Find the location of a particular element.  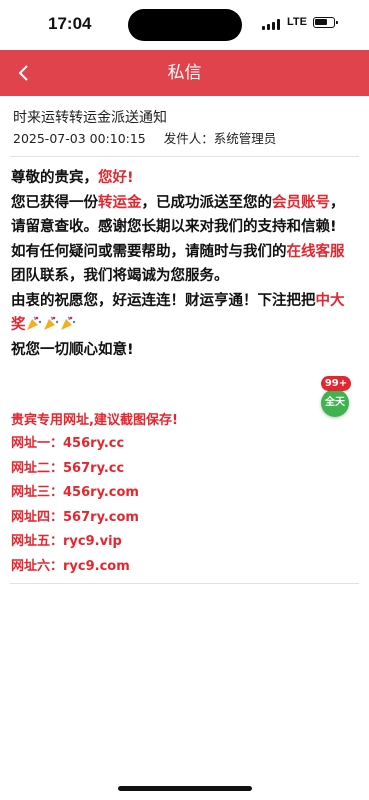

unread-badge: 99+ is located at coordinates (336, 383).